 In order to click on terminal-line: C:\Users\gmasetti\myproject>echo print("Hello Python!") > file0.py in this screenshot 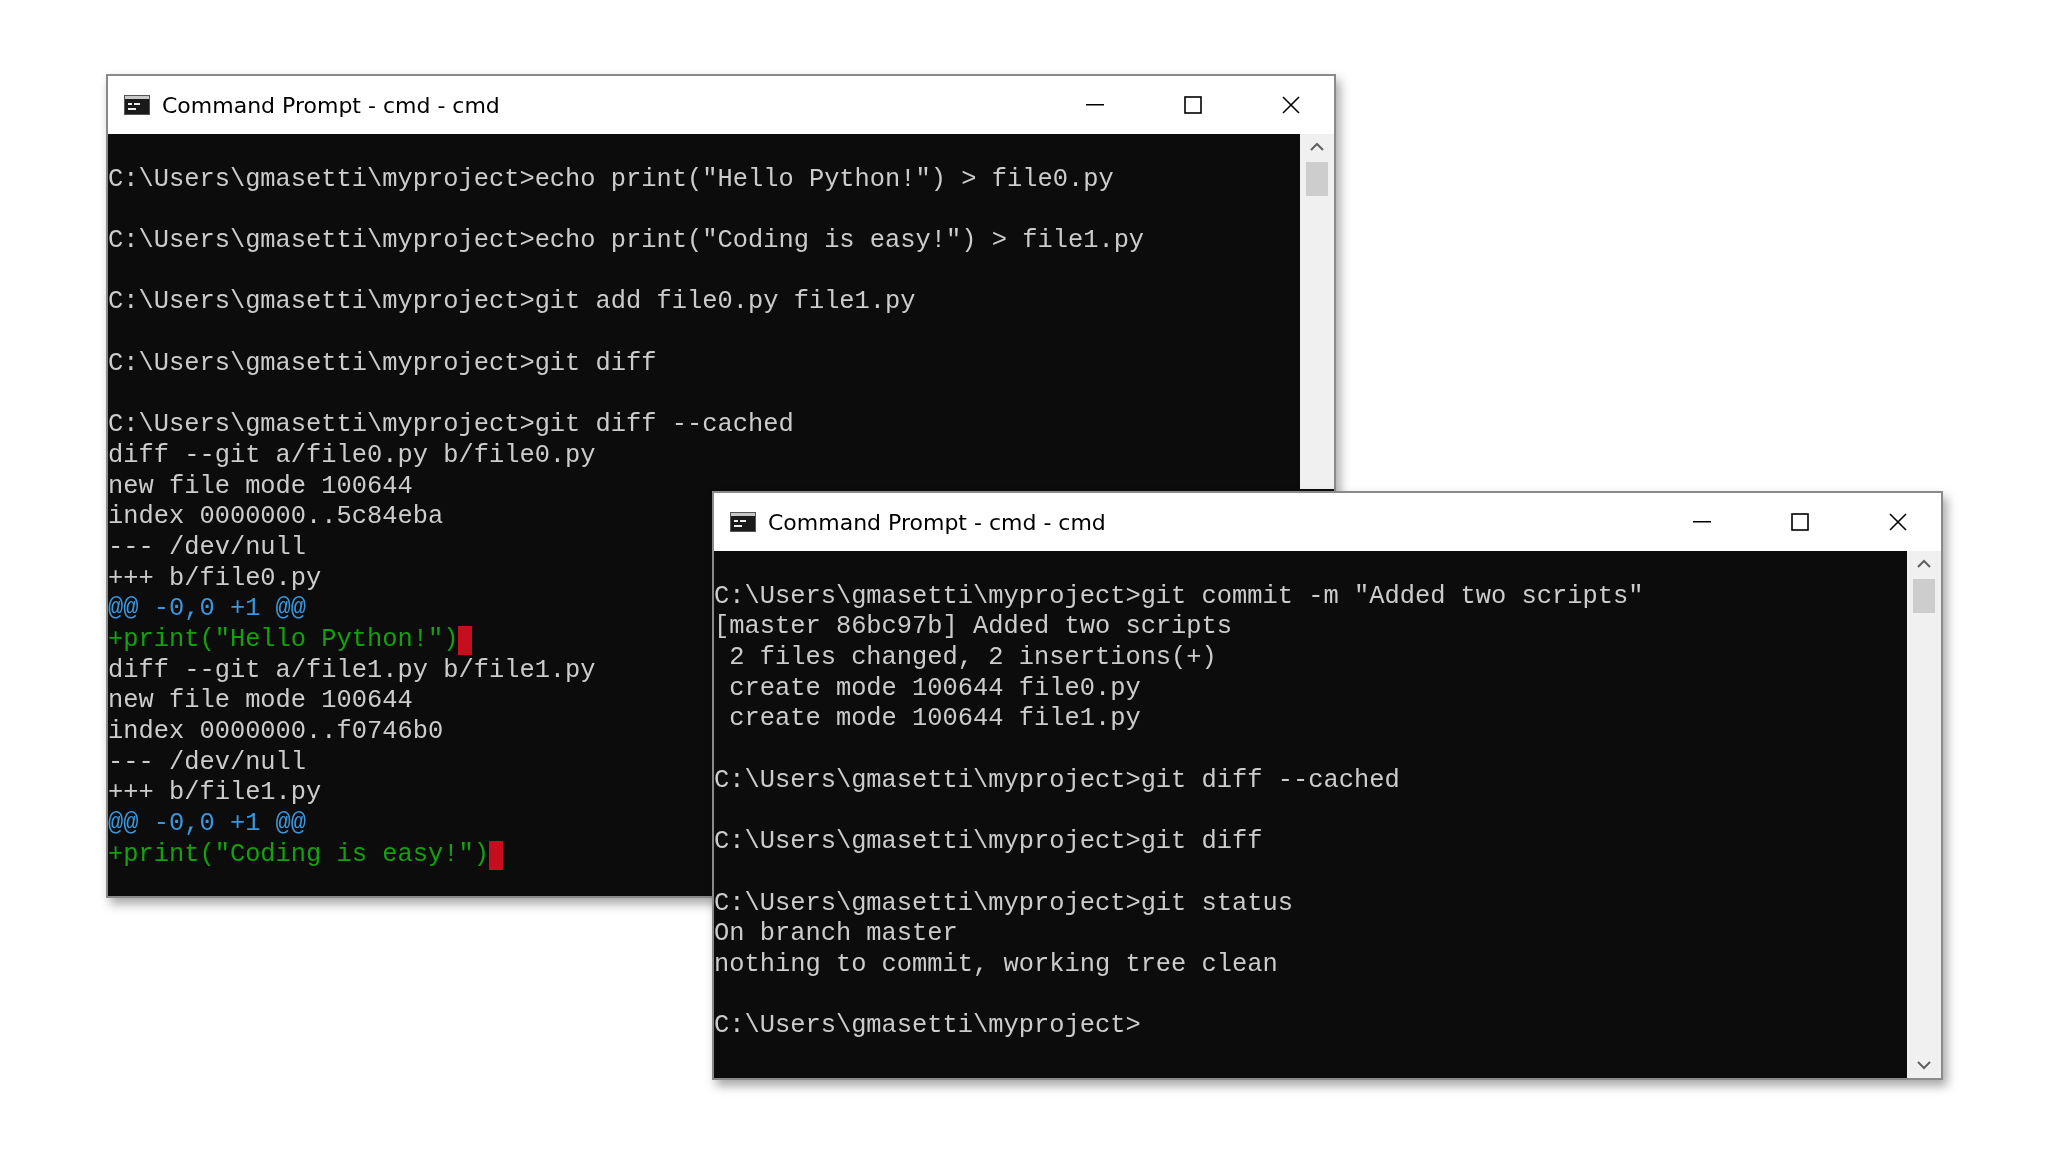, I will do `click(611, 180)`.